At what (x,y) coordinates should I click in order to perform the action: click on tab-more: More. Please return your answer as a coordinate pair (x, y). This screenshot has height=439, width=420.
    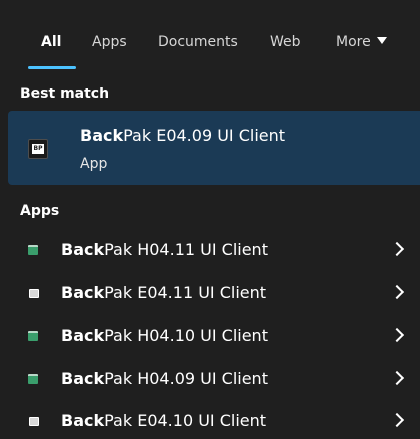
    Looking at the image, I should click on (361, 42).